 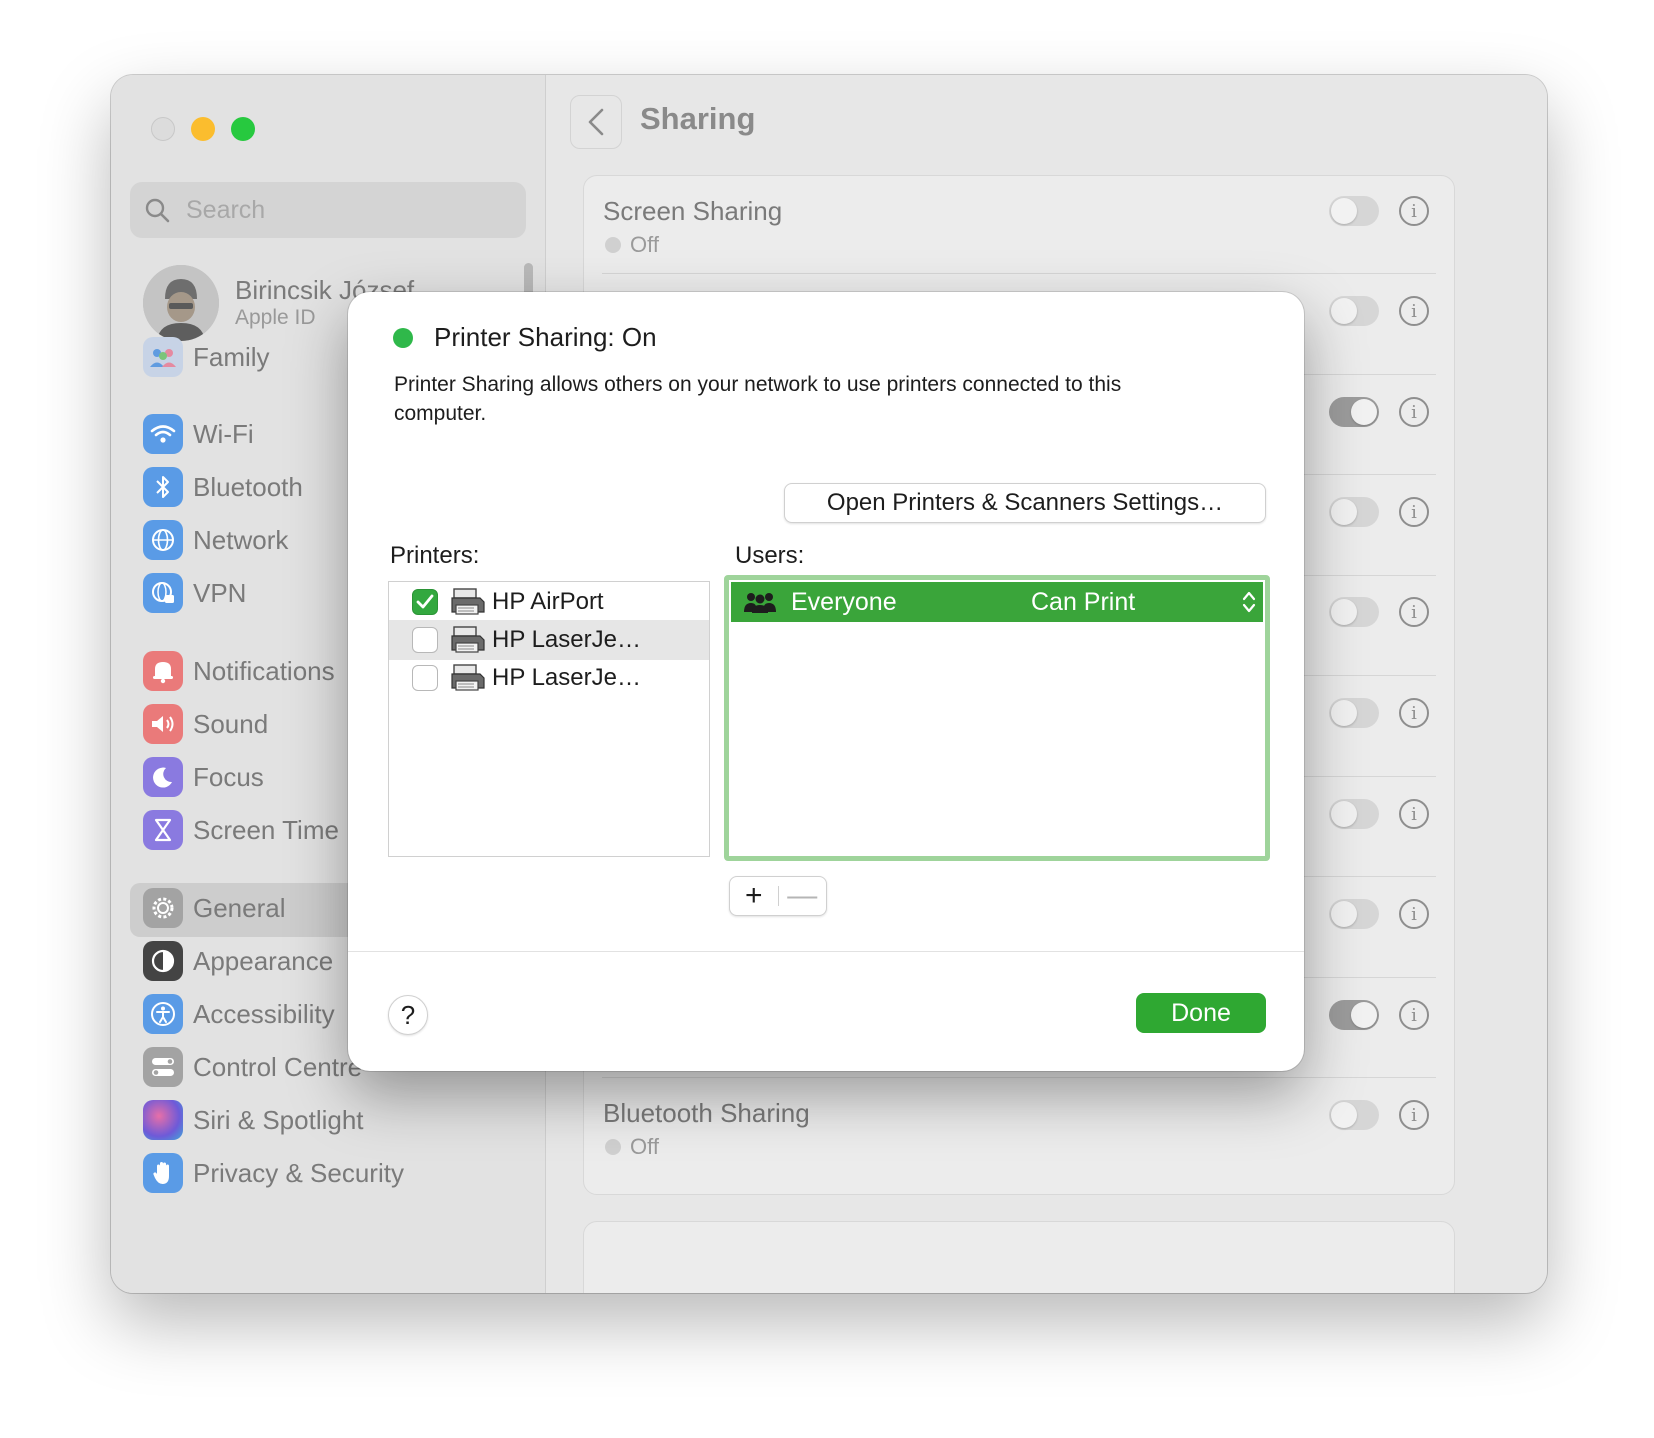 What do you see at coordinates (214, 908) in the screenshot?
I see `sidebar-item-general: General` at bounding box center [214, 908].